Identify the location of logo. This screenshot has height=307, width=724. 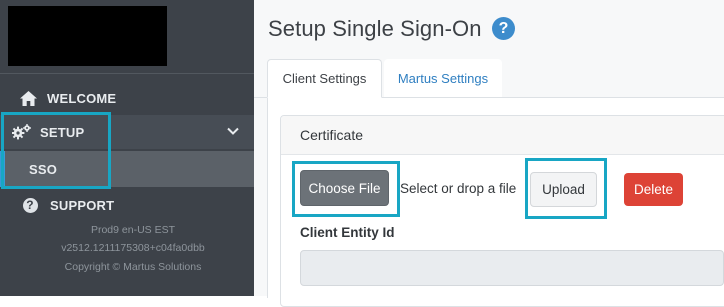
(87, 36).